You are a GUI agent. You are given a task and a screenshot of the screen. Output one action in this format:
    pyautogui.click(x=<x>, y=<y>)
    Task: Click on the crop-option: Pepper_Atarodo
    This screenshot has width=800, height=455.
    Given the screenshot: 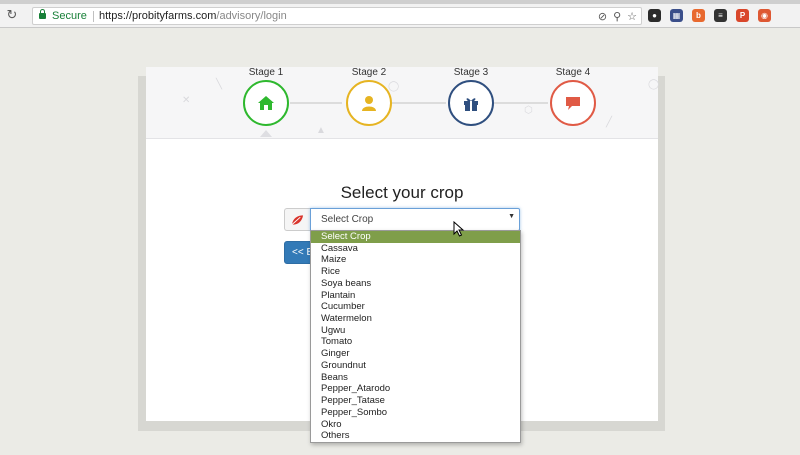 What is the action you would take?
    pyautogui.click(x=415, y=389)
    